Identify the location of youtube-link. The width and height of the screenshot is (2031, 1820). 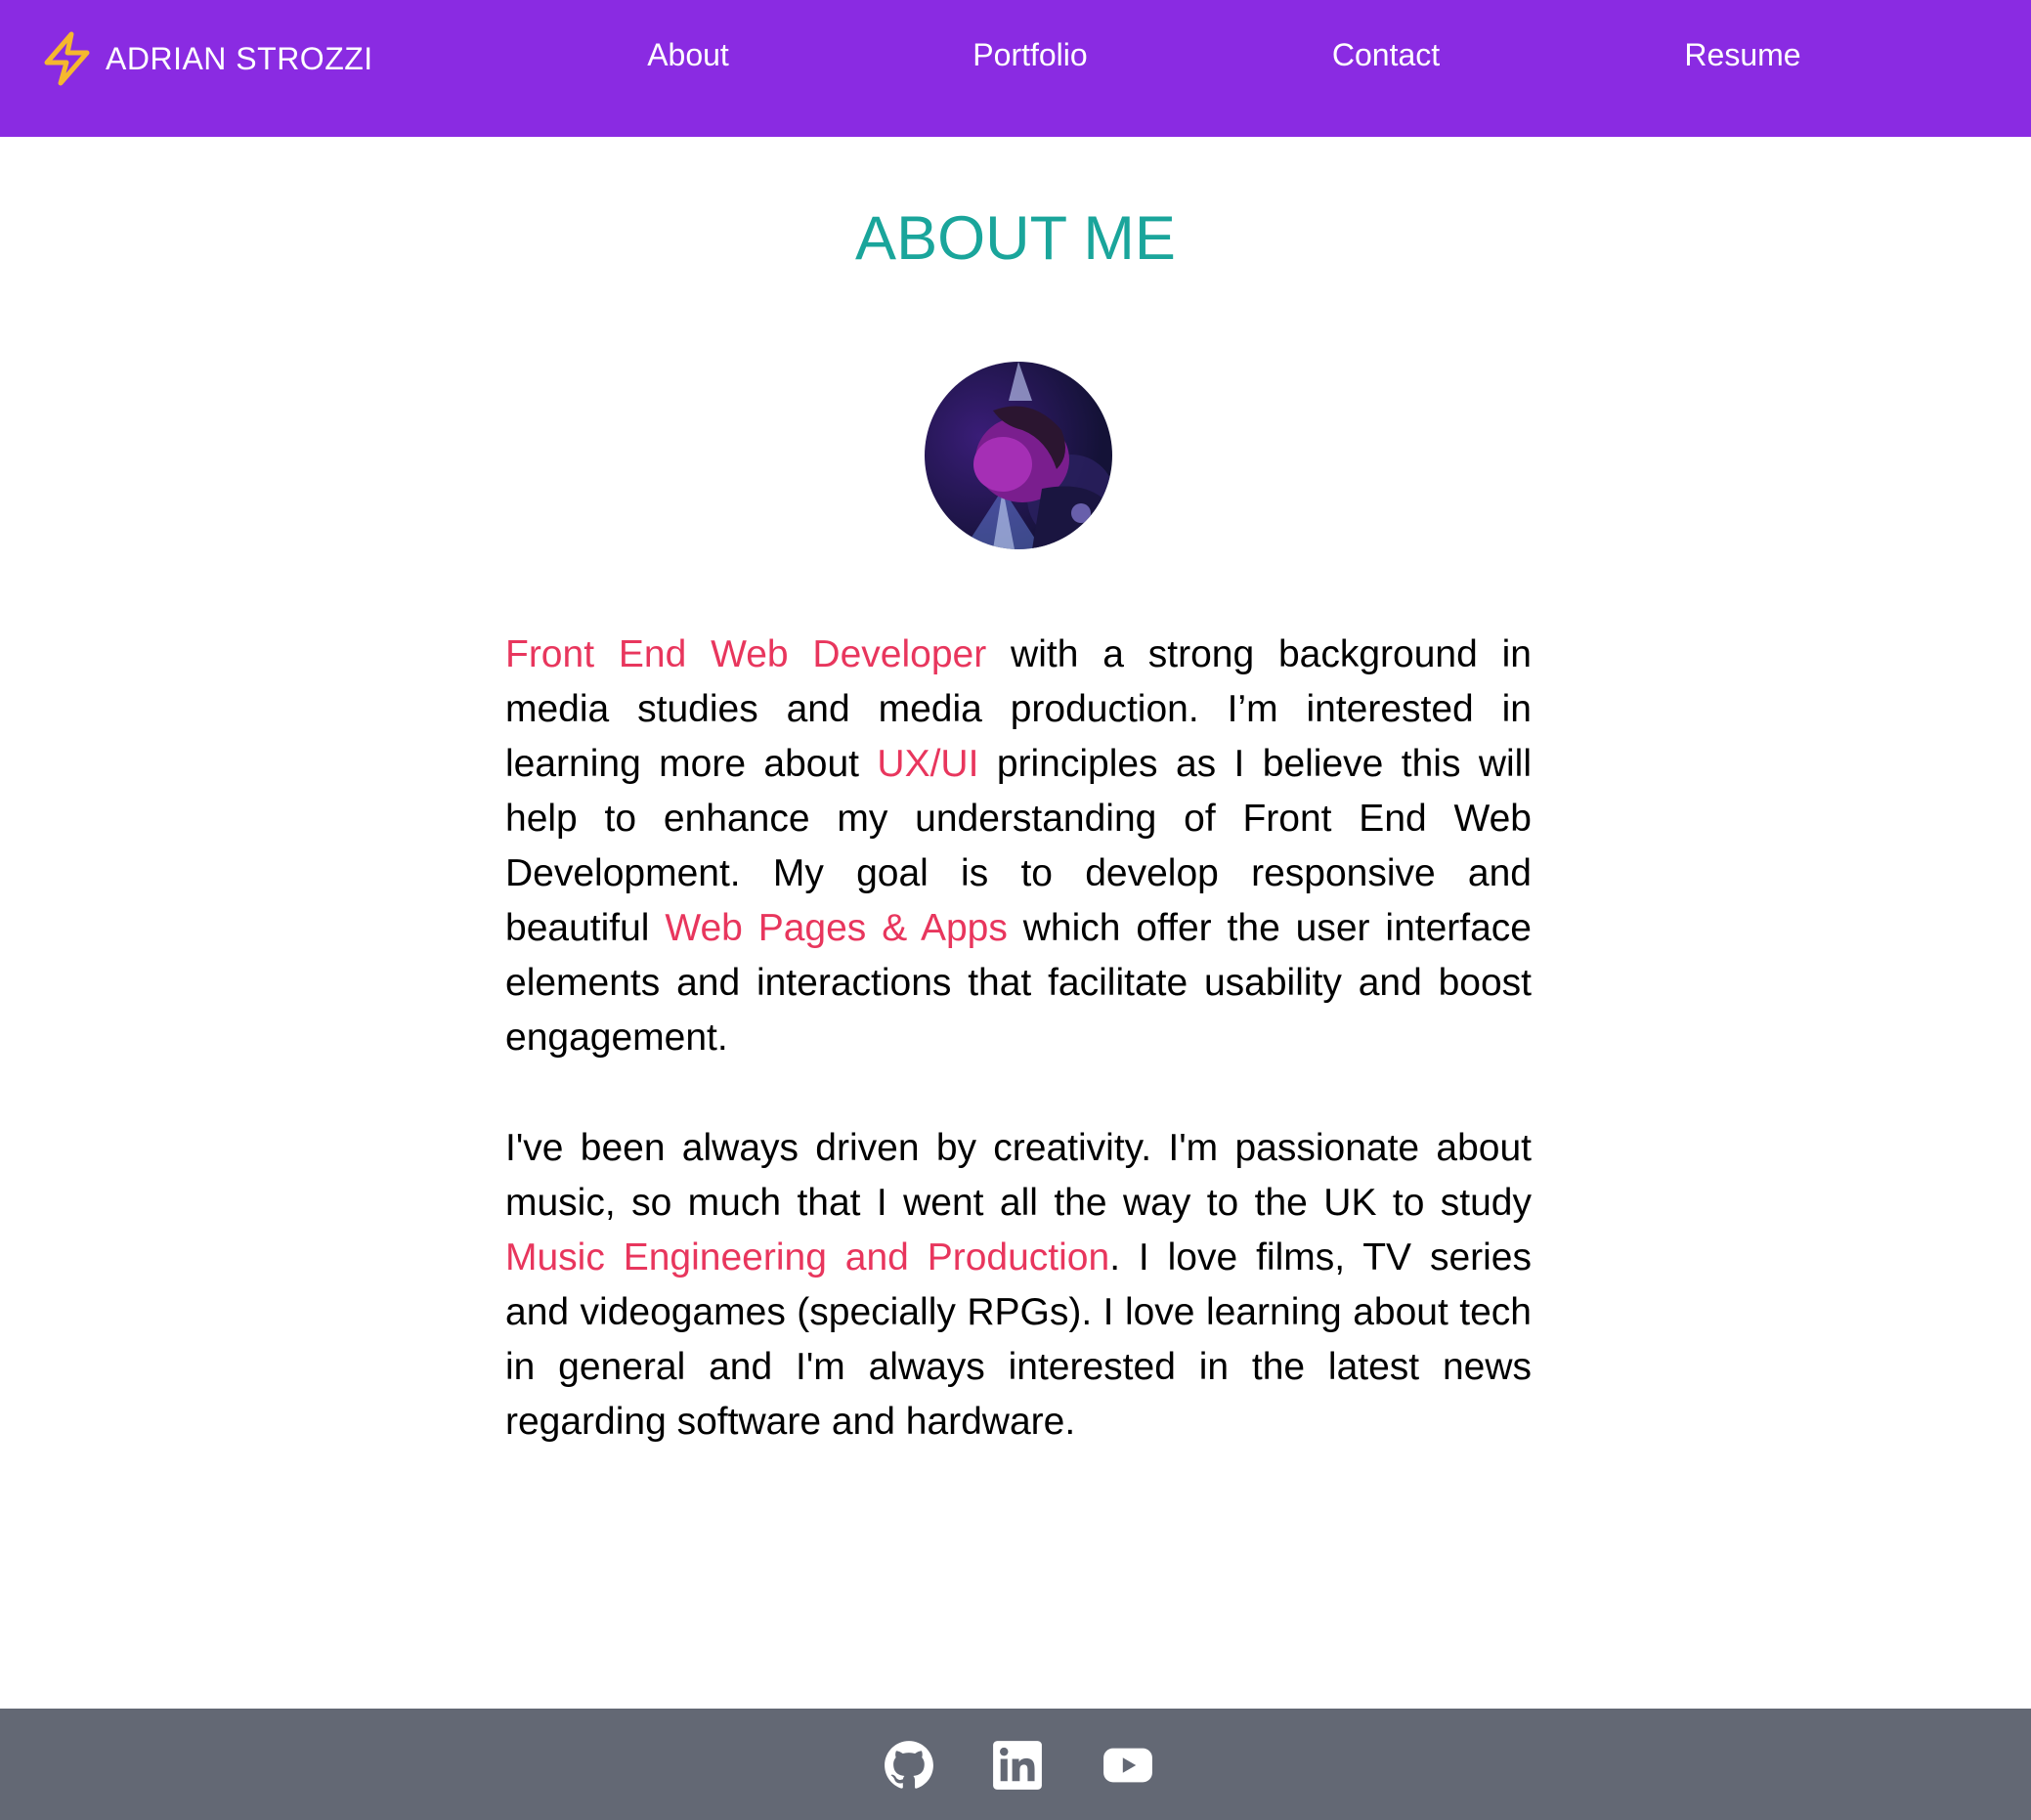
(1127, 1765).